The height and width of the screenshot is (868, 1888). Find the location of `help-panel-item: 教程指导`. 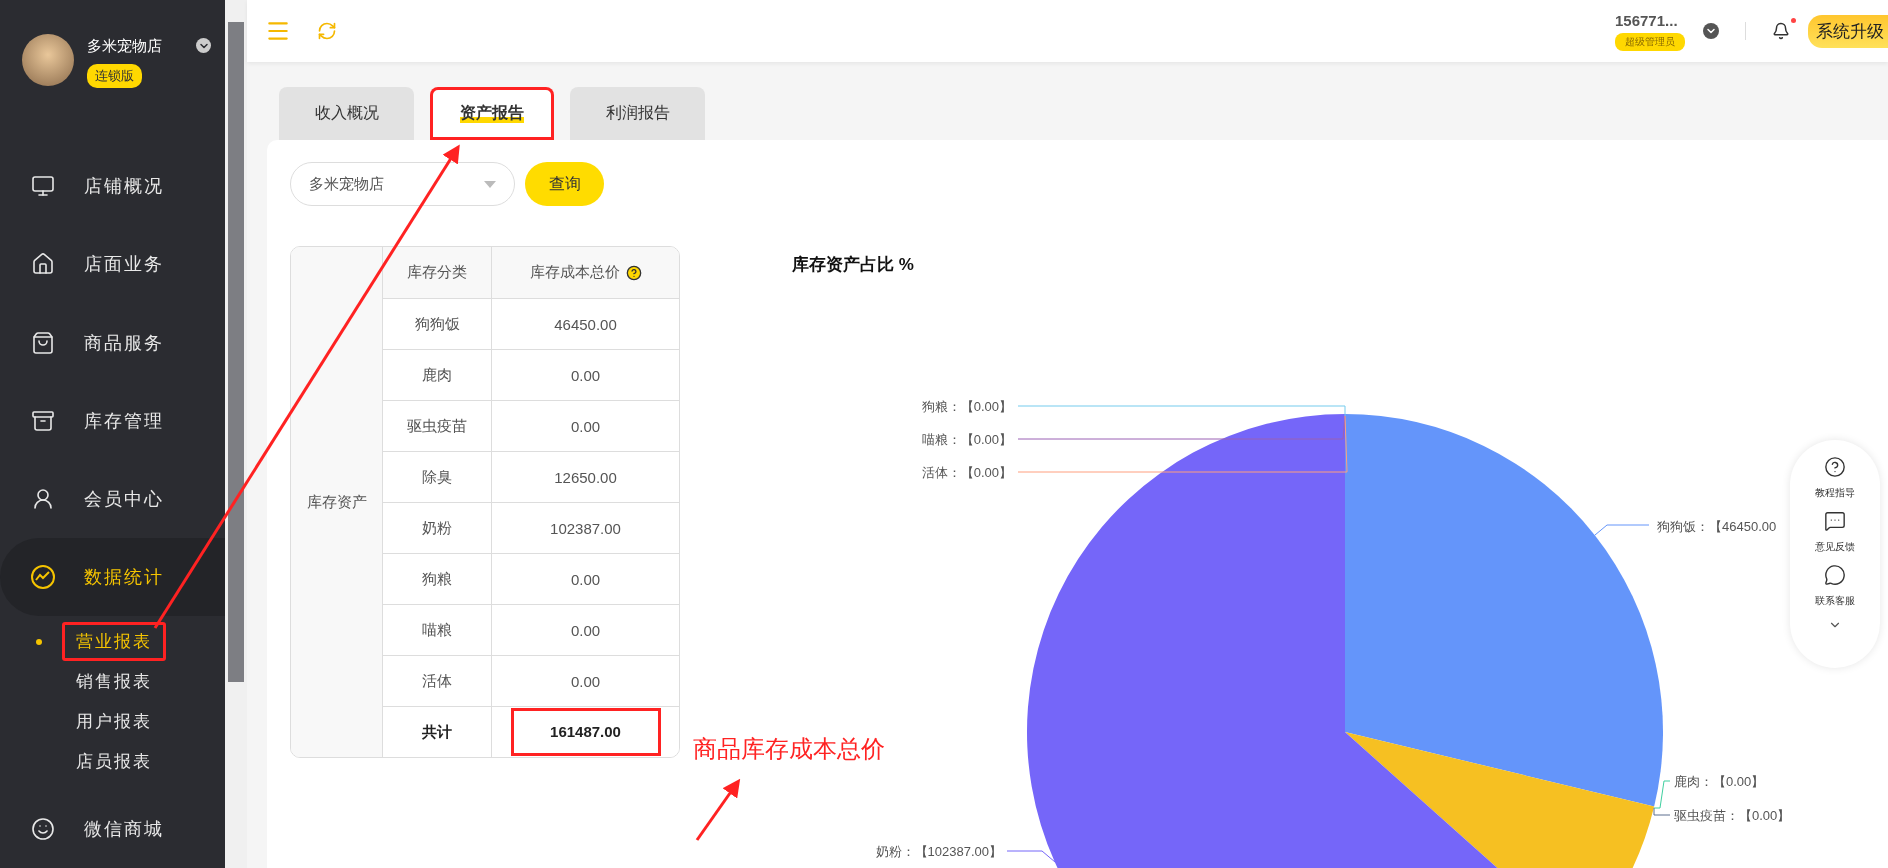

help-panel-item: 教程指导 is located at coordinates (1835, 478).